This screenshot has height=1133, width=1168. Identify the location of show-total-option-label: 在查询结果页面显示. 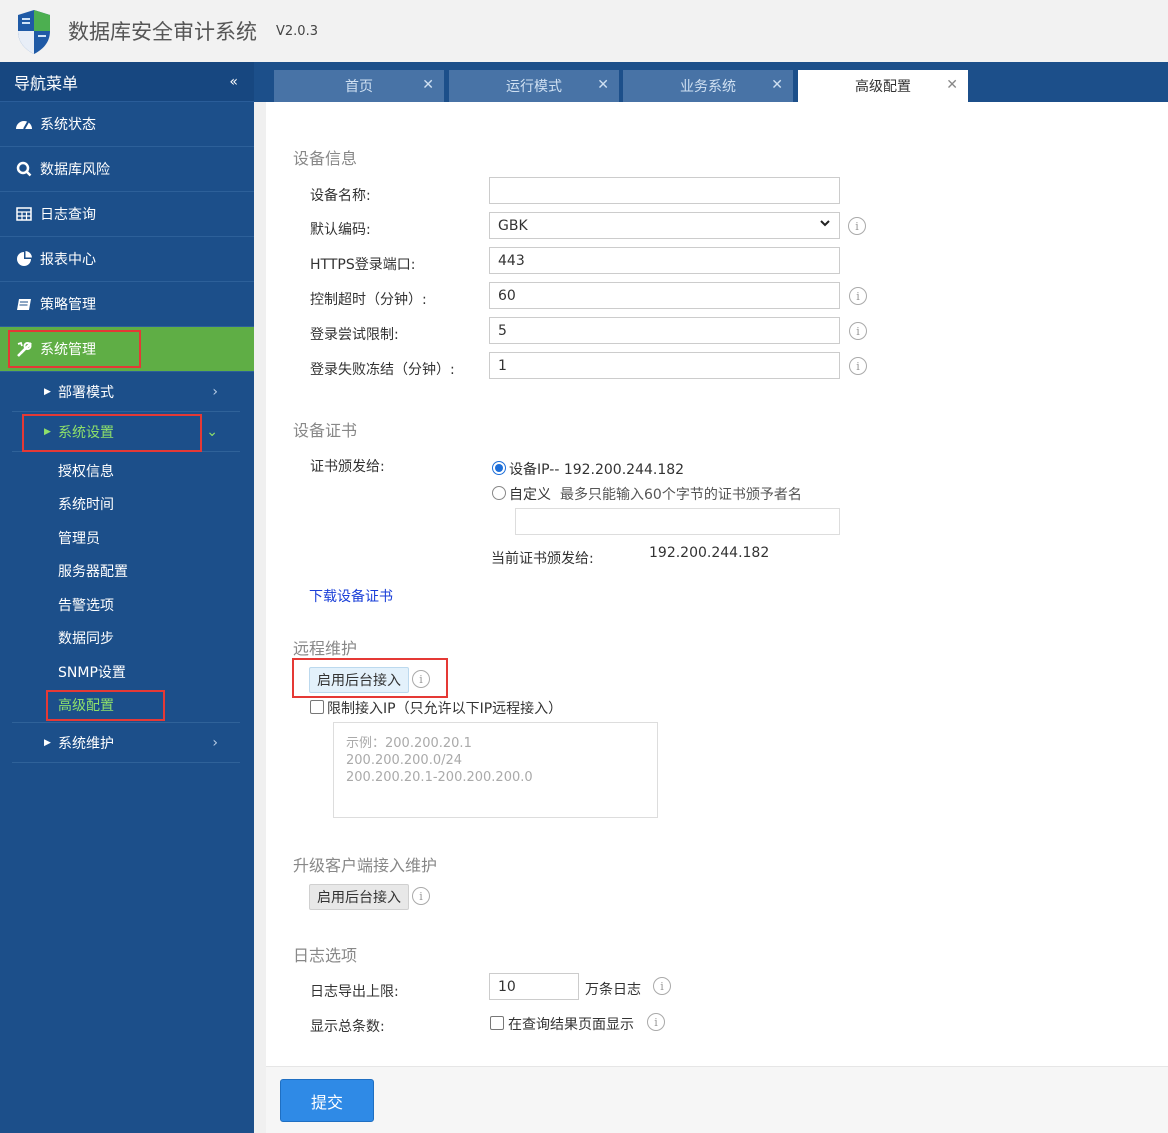
(571, 1025).